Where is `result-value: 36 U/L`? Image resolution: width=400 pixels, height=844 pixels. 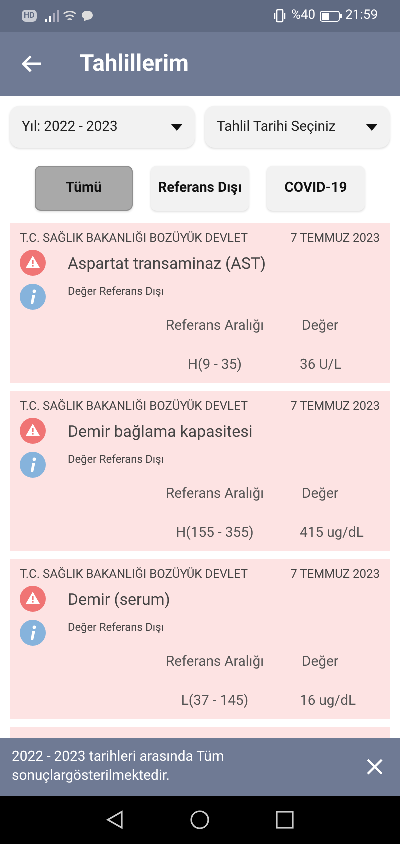 result-value: 36 U/L is located at coordinates (321, 365).